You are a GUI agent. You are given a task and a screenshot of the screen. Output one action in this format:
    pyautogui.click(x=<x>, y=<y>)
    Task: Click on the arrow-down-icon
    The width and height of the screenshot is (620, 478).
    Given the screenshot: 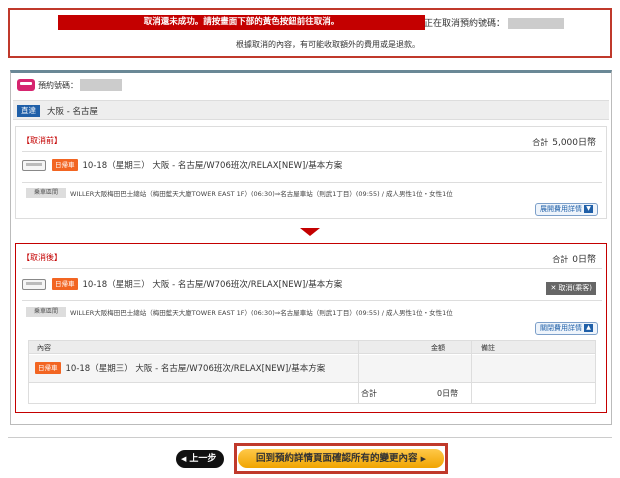 What is the action you would take?
    pyautogui.click(x=310, y=232)
    